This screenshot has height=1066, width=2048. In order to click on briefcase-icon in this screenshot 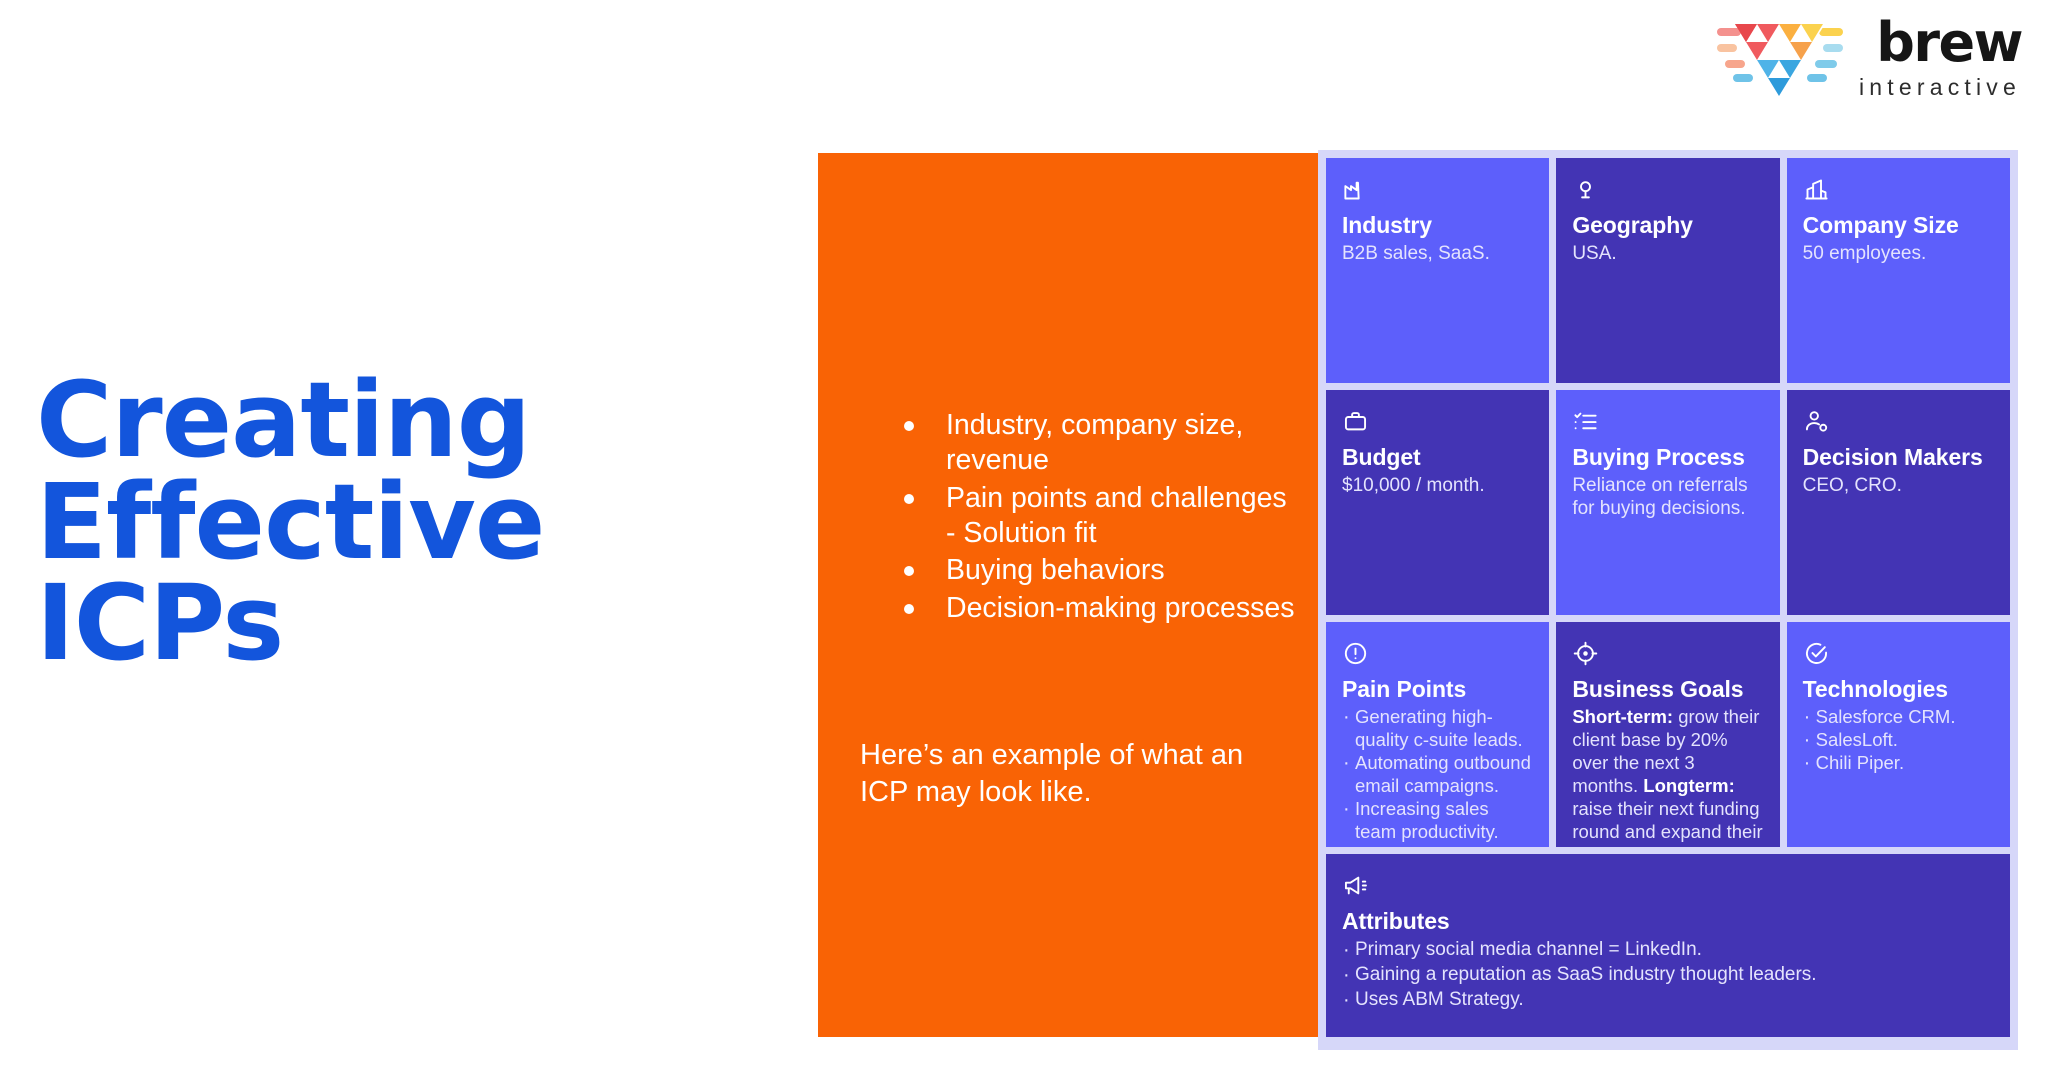, I will do `click(1437, 422)`.